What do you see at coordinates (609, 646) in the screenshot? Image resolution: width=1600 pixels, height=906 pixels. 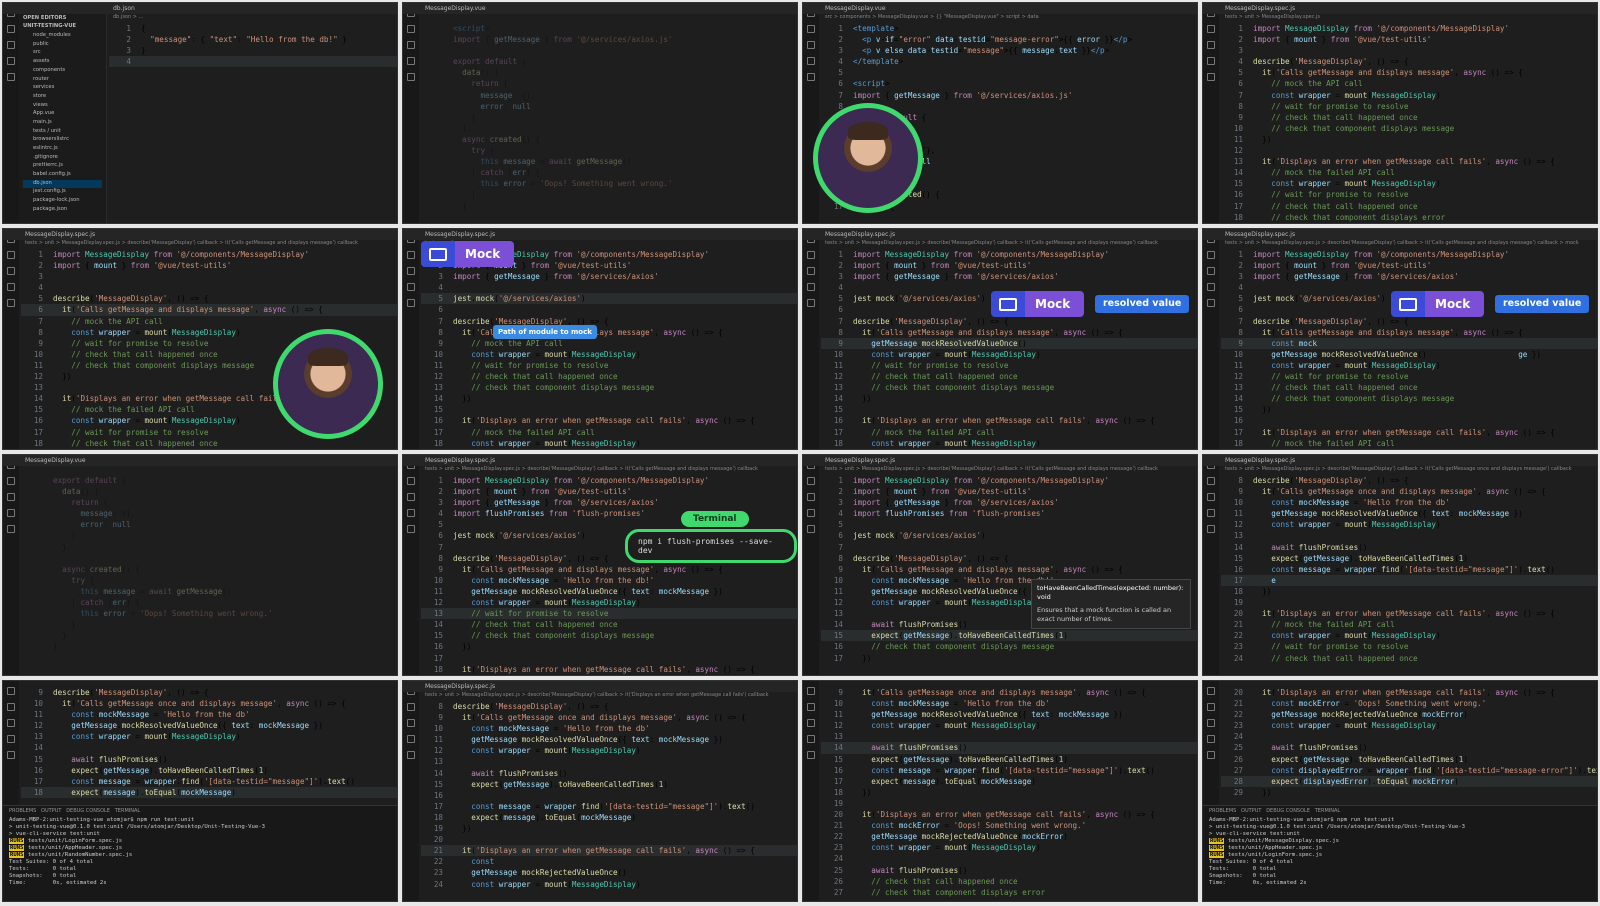 I see `code-line: 16 })` at bounding box center [609, 646].